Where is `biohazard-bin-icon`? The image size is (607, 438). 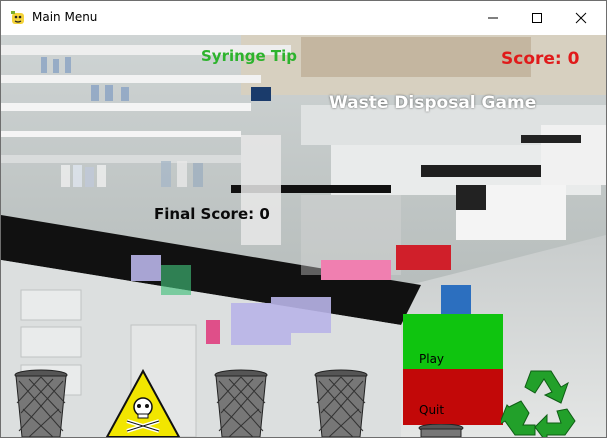
biohazard-bin-icon is located at coordinates (143, 403).